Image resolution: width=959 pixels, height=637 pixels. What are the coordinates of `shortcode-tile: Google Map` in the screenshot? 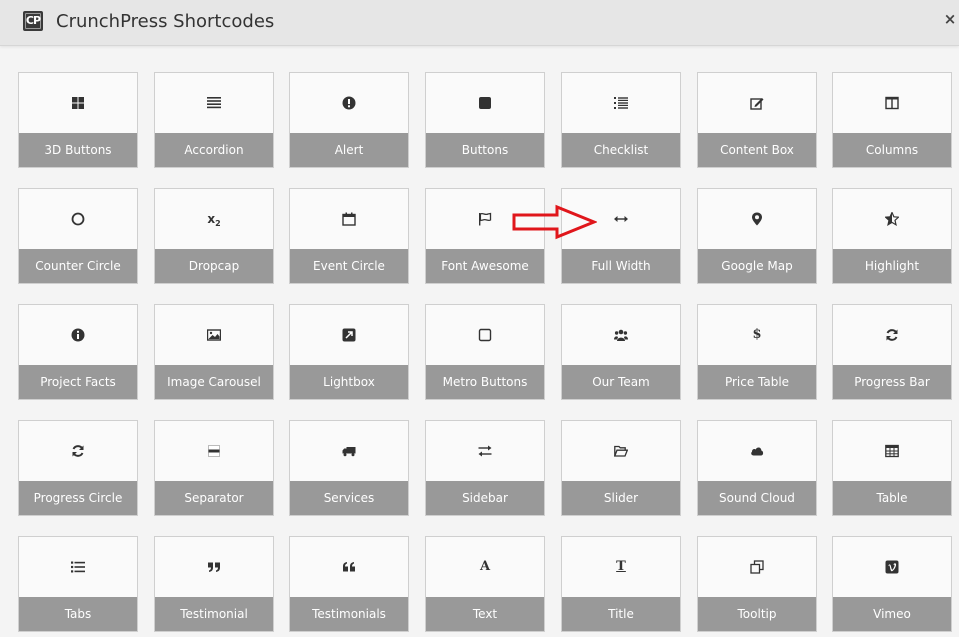 It's located at (757, 236).